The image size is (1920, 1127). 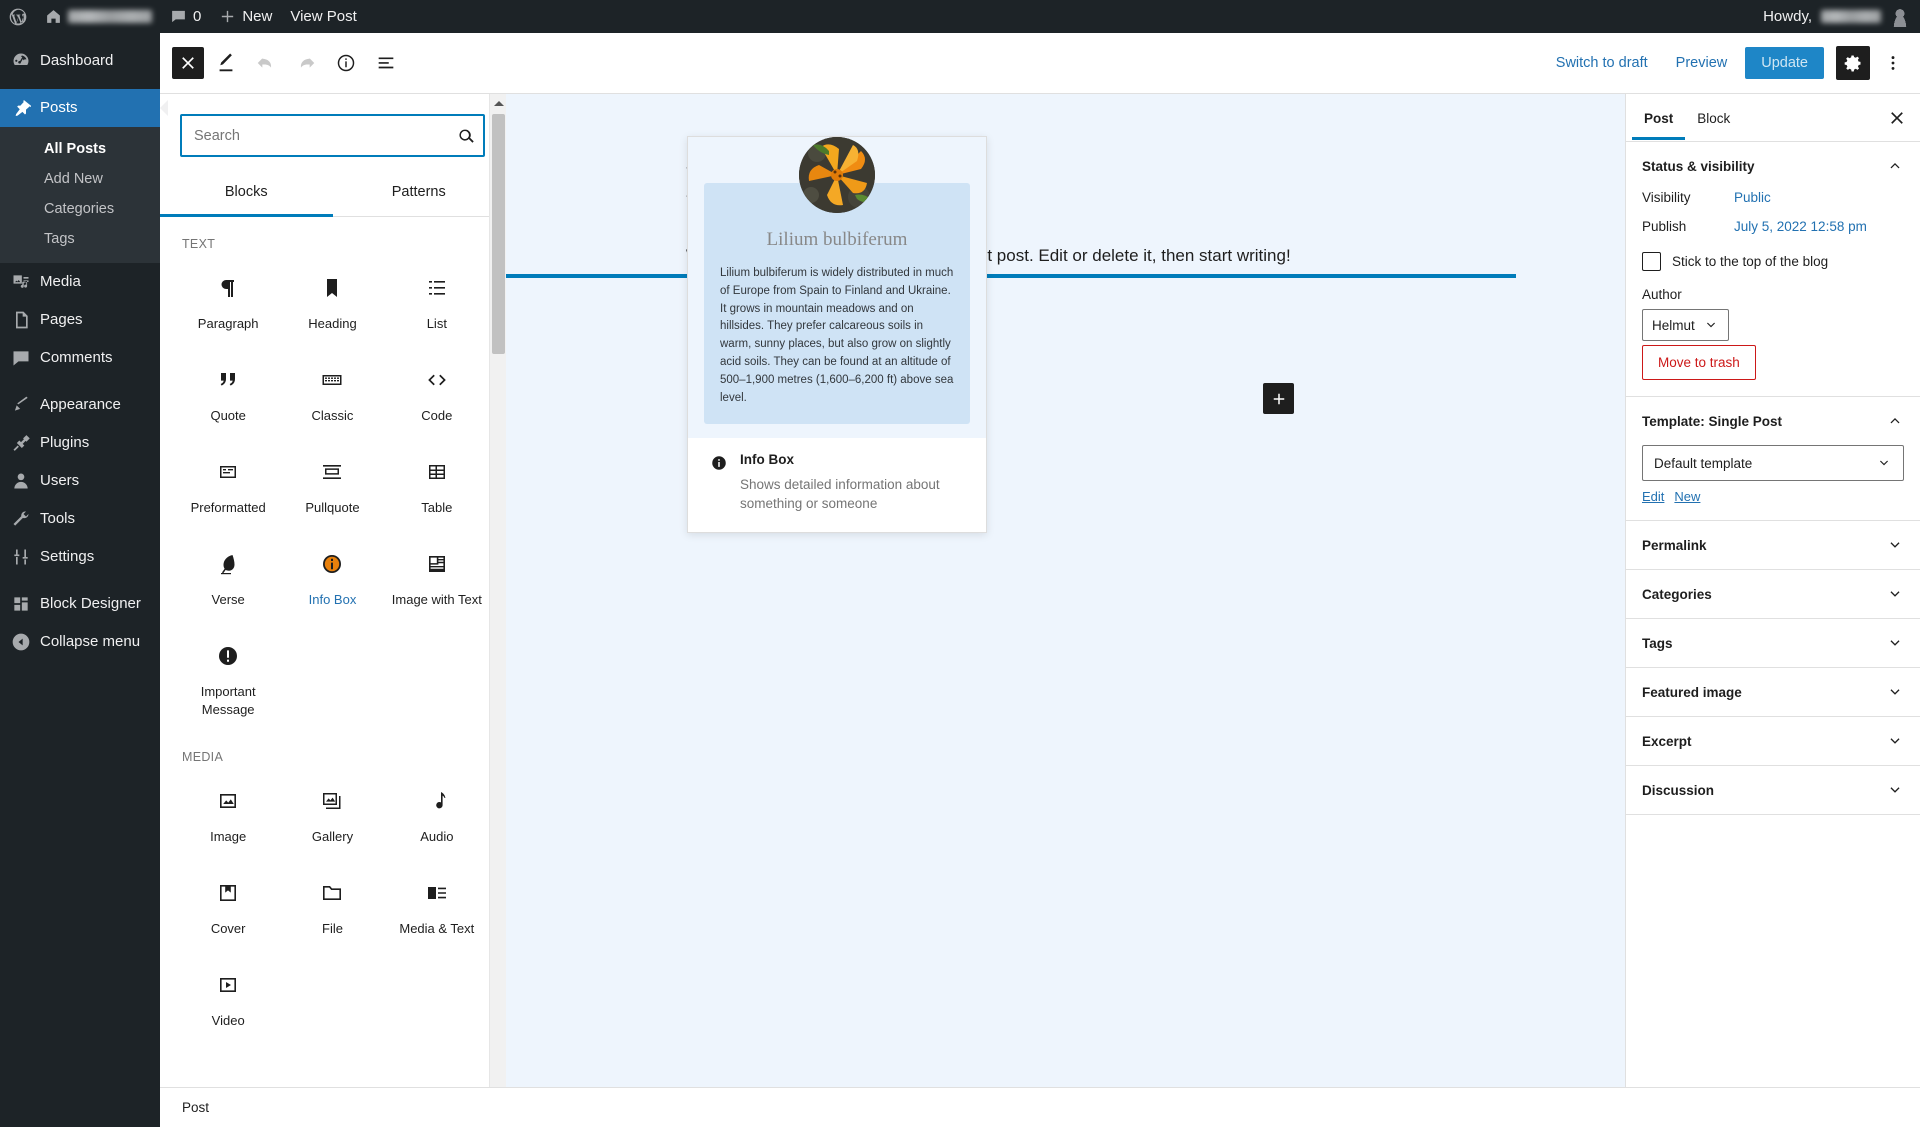 What do you see at coordinates (1773, 692) in the screenshot?
I see `panel-header-featured-image: Featured image` at bounding box center [1773, 692].